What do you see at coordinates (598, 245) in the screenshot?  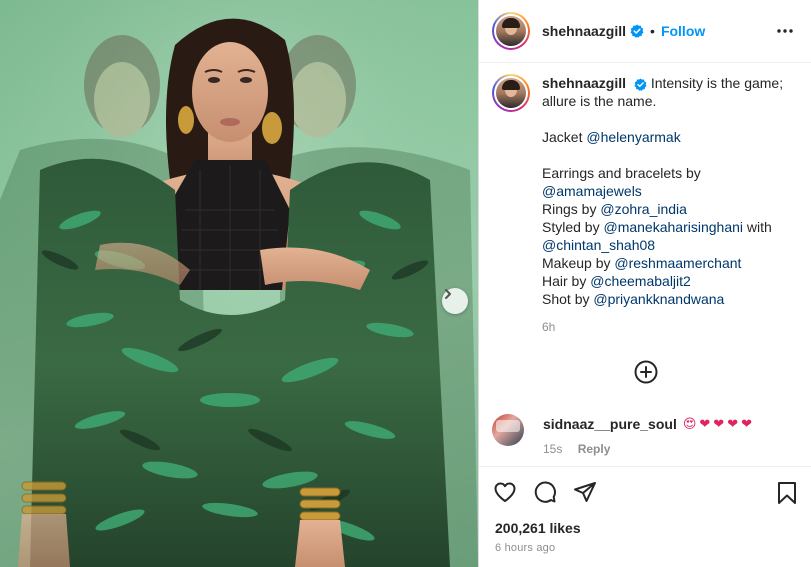 I see `mention-link: @chintan_shah08` at bounding box center [598, 245].